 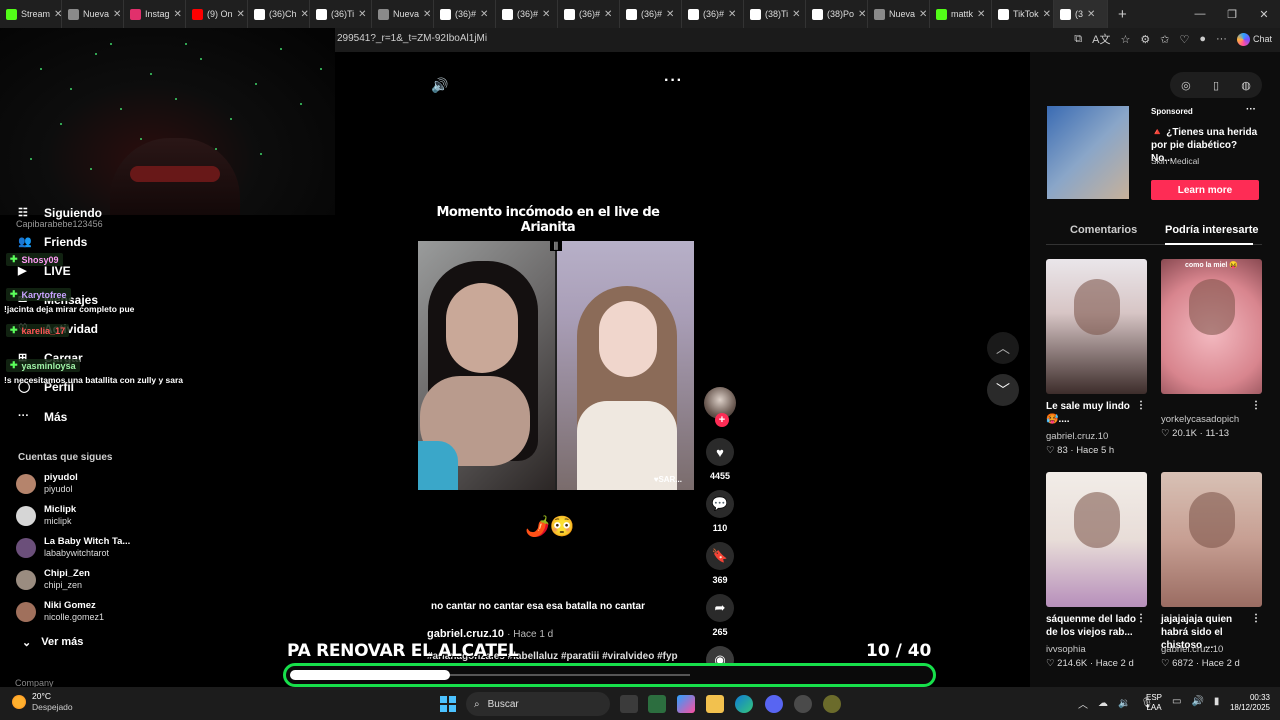 What do you see at coordinates (1081, 14) in the screenshot?
I see `browser-tab: (3 ✕` at bounding box center [1081, 14].